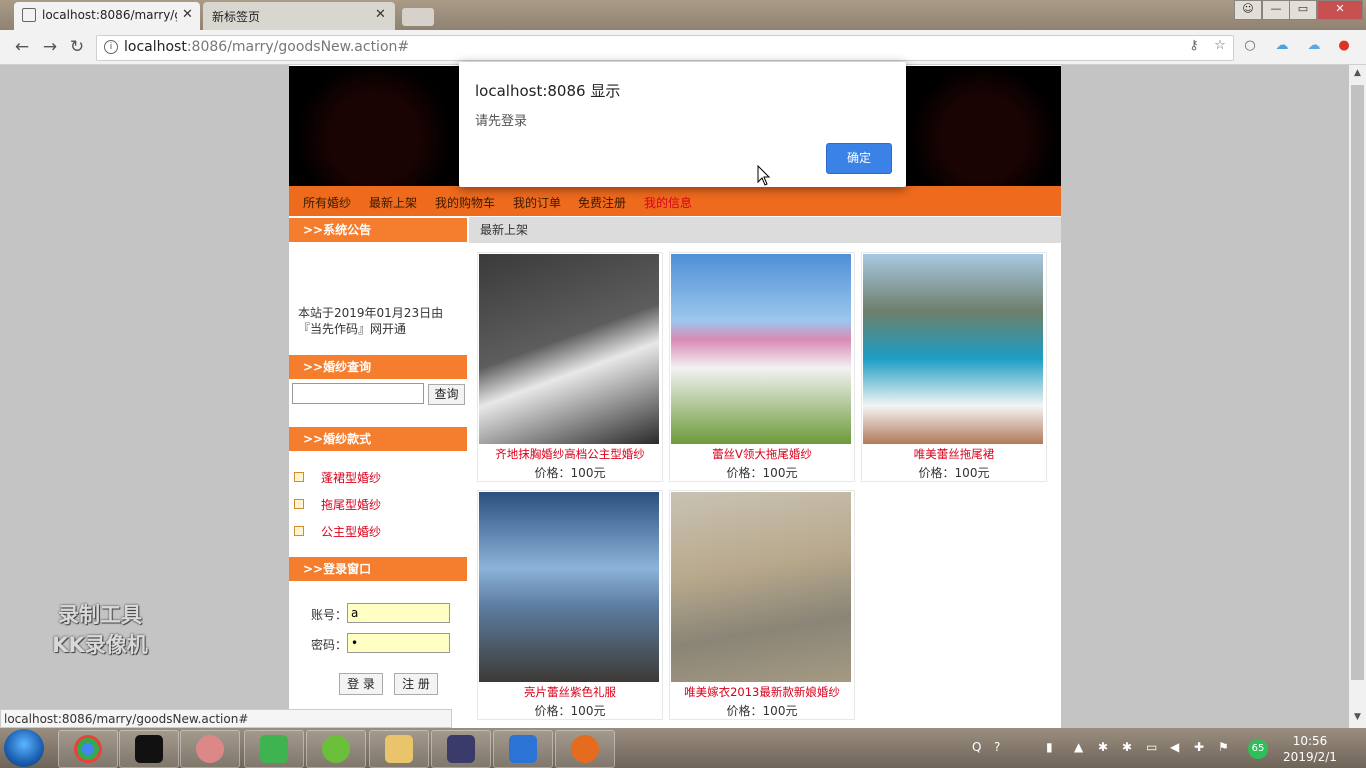 The width and height of the screenshot is (1366, 768). Describe the element at coordinates (100, 630) in the screenshot. I see `recorder-watermark: 录制工具 KK录像机` at that location.